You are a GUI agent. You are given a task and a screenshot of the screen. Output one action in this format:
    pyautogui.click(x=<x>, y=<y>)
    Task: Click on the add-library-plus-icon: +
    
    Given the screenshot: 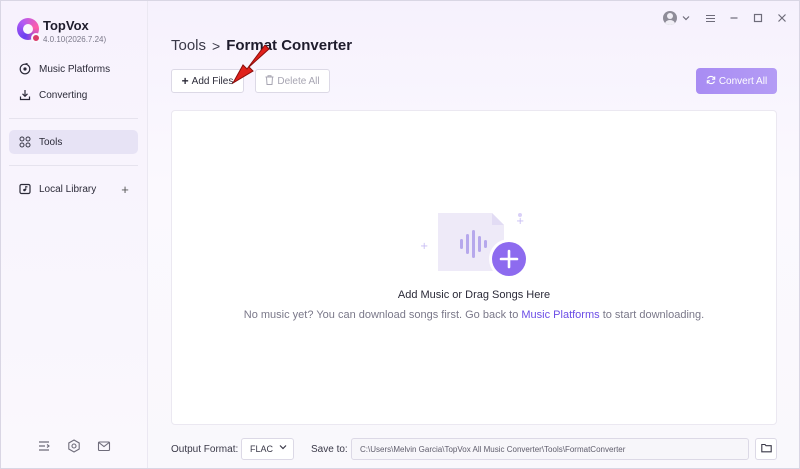 What is the action you would take?
    pyautogui.click(x=125, y=189)
    